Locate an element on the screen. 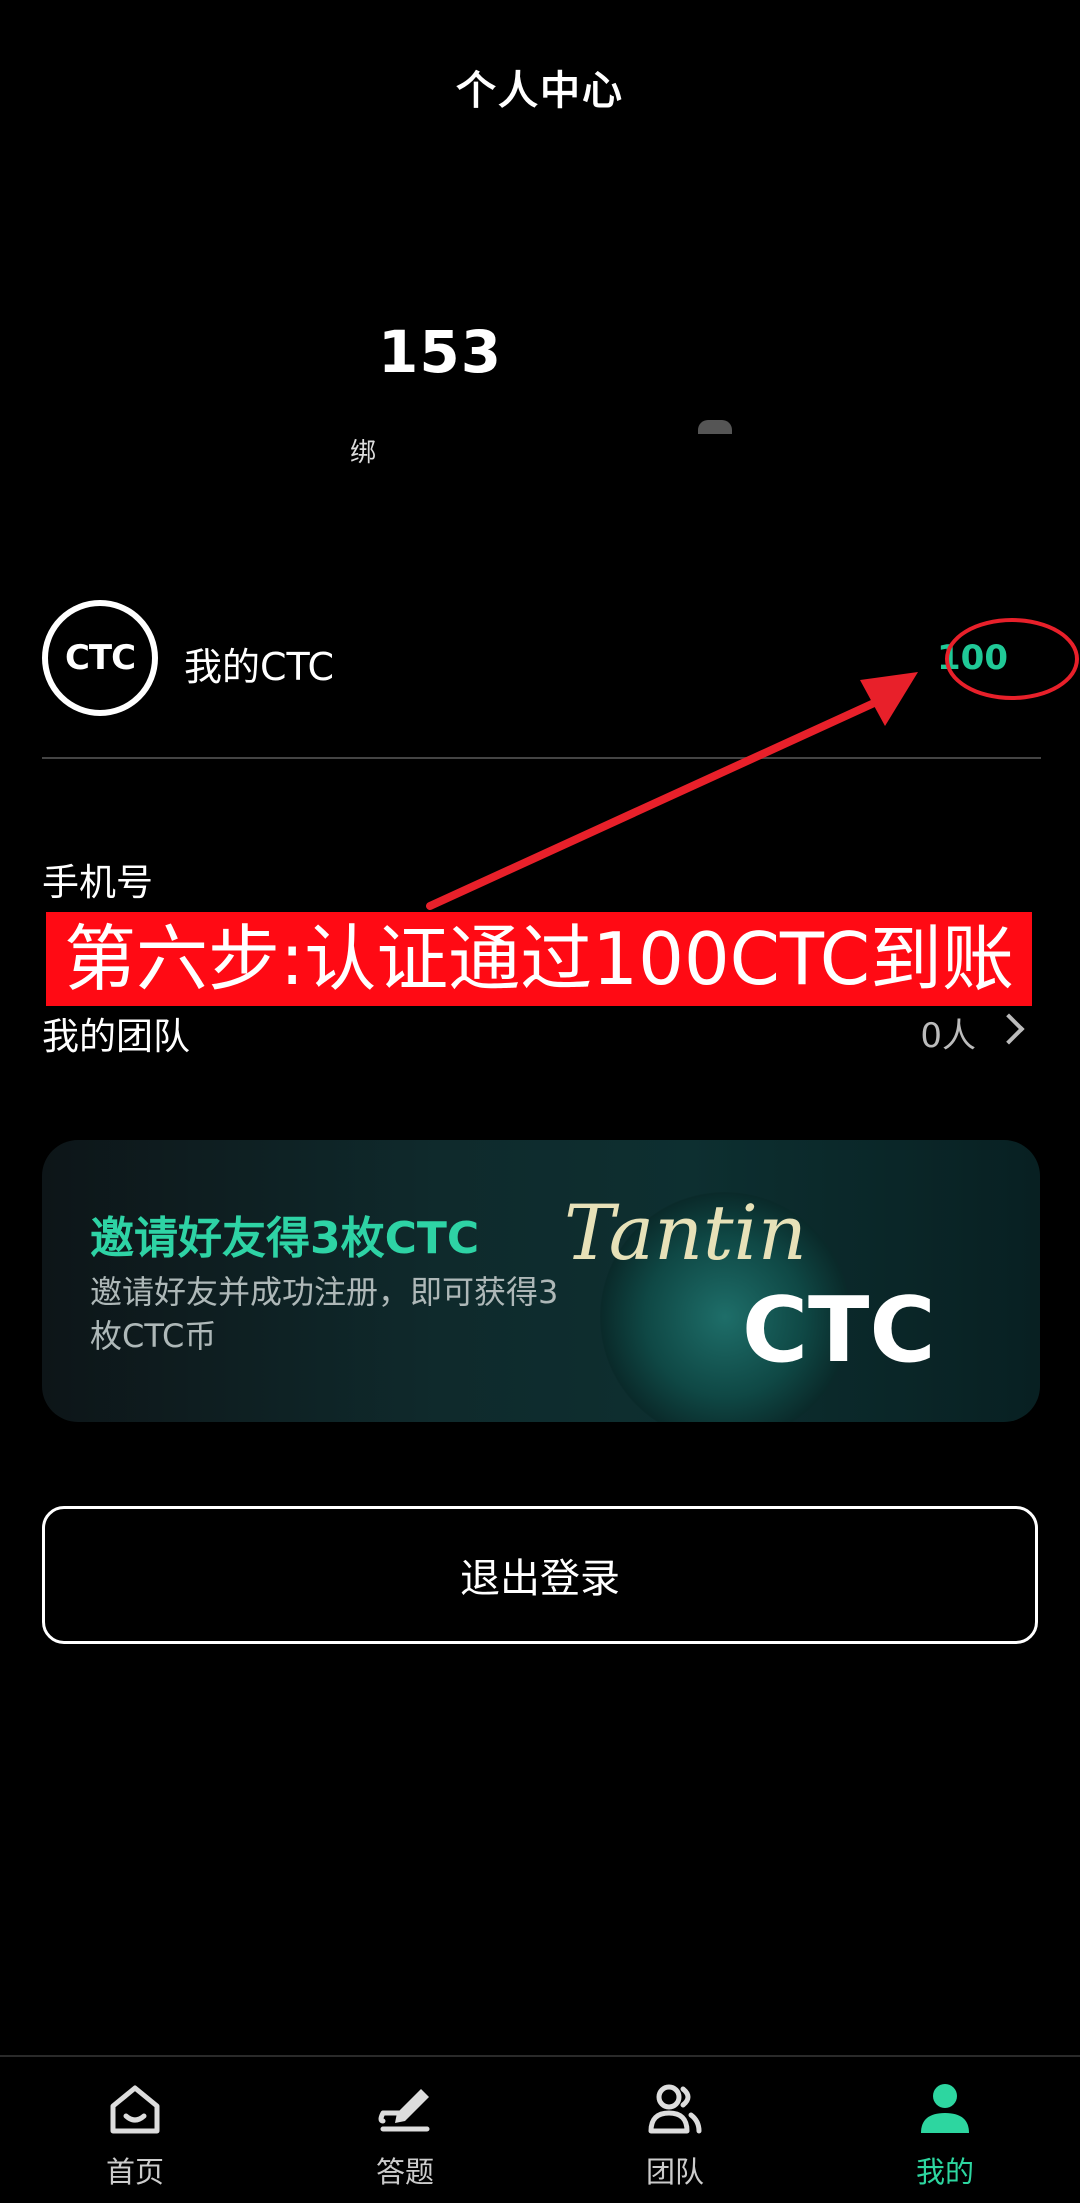 The height and width of the screenshot is (2203, 1080). bottom-nav: 首页 答题 团队 我的 is located at coordinates (540, 2130).